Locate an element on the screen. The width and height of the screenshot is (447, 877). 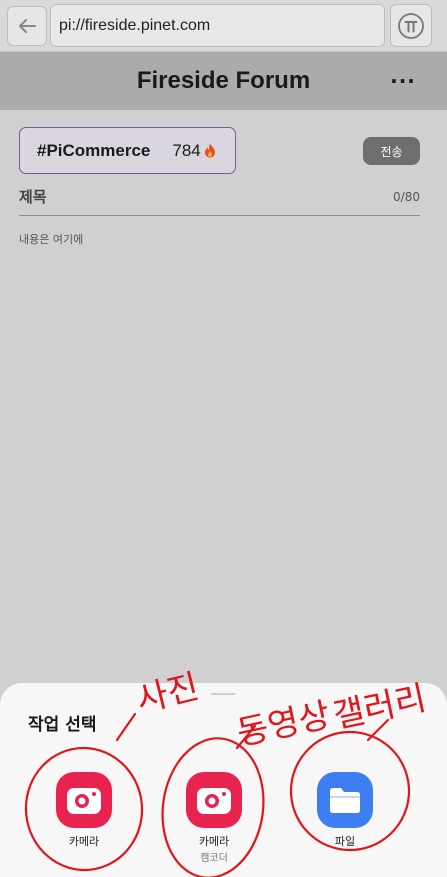
arrow-left-icon is located at coordinates (27, 26).